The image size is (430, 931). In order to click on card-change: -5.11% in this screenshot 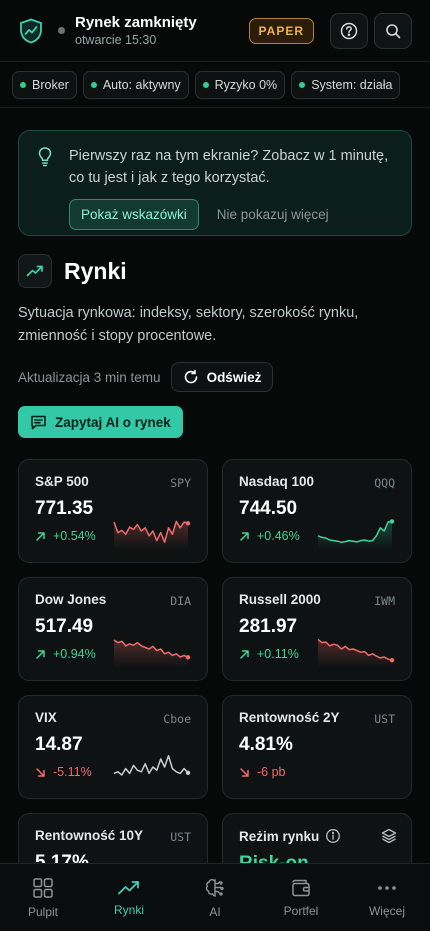, I will do `click(72, 772)`.